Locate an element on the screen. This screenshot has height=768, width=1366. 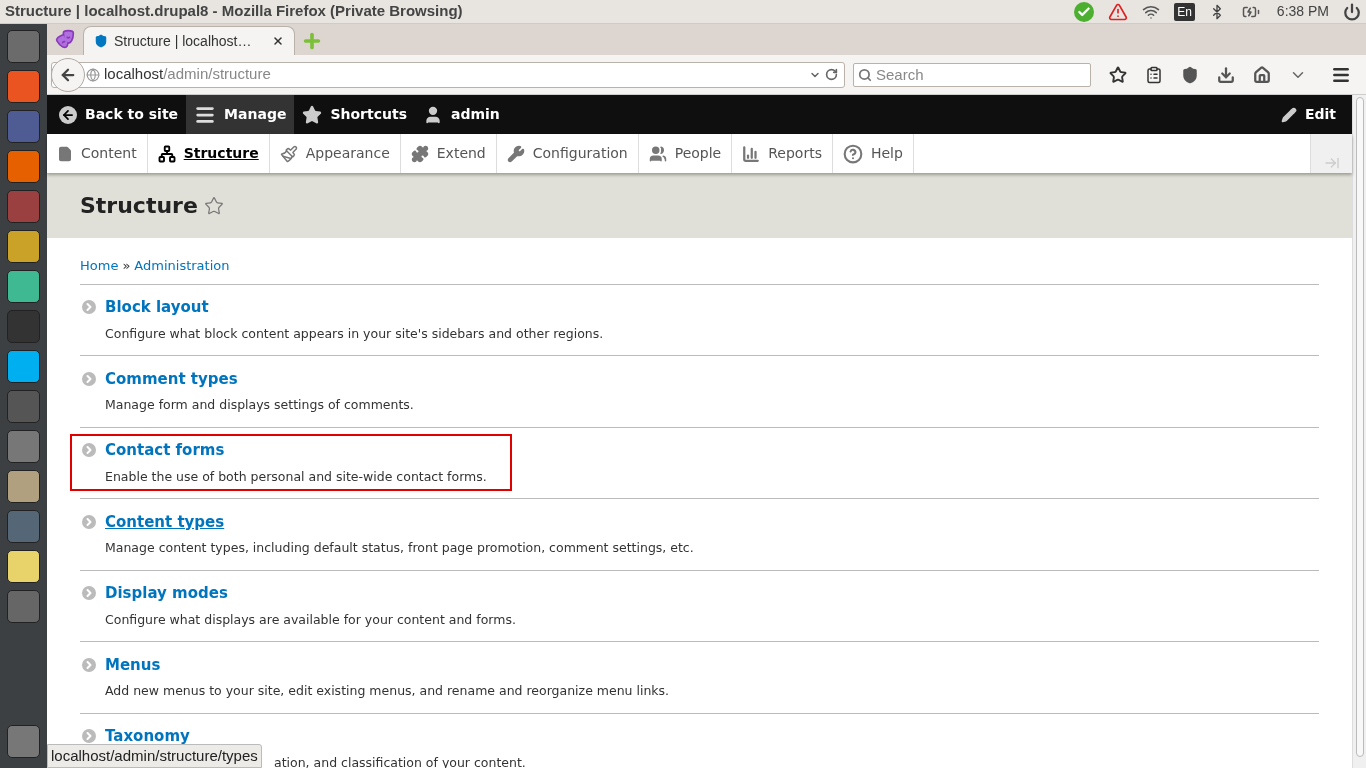
edit-button: Edit is located at coordinates (1308, 114).